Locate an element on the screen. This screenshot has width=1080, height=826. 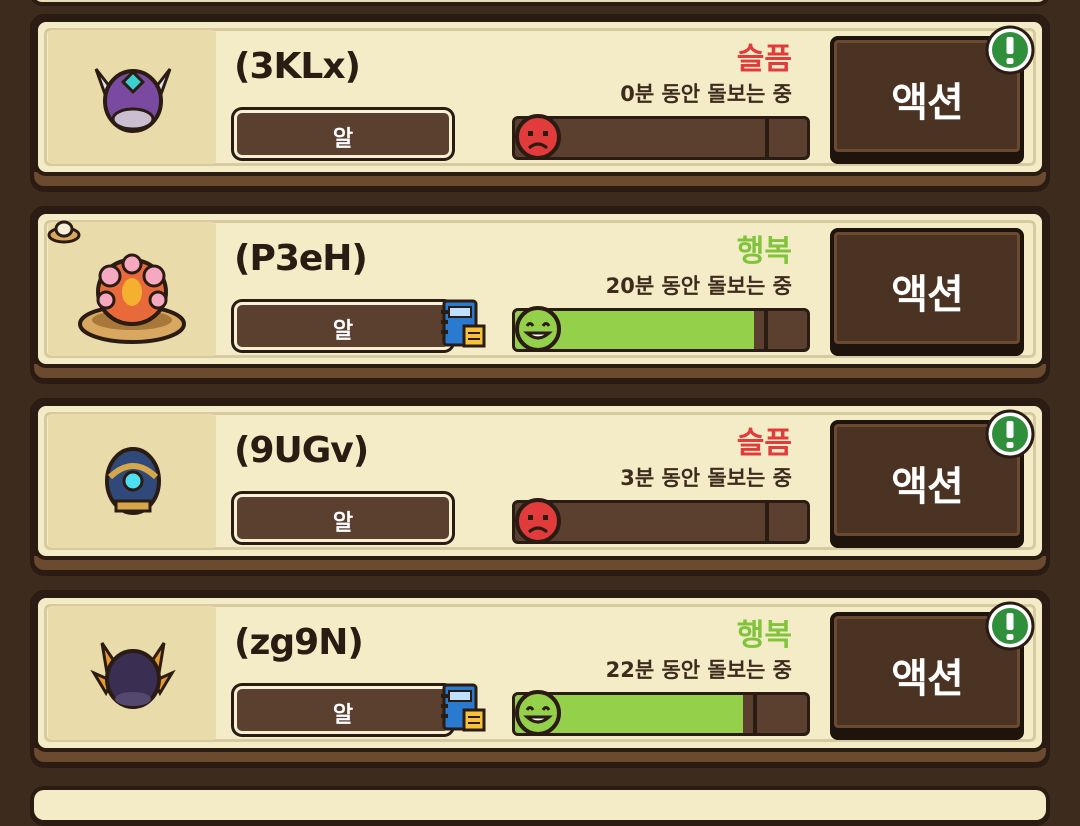
purple-horned-egg-icon is located at coordinates (133, 97).